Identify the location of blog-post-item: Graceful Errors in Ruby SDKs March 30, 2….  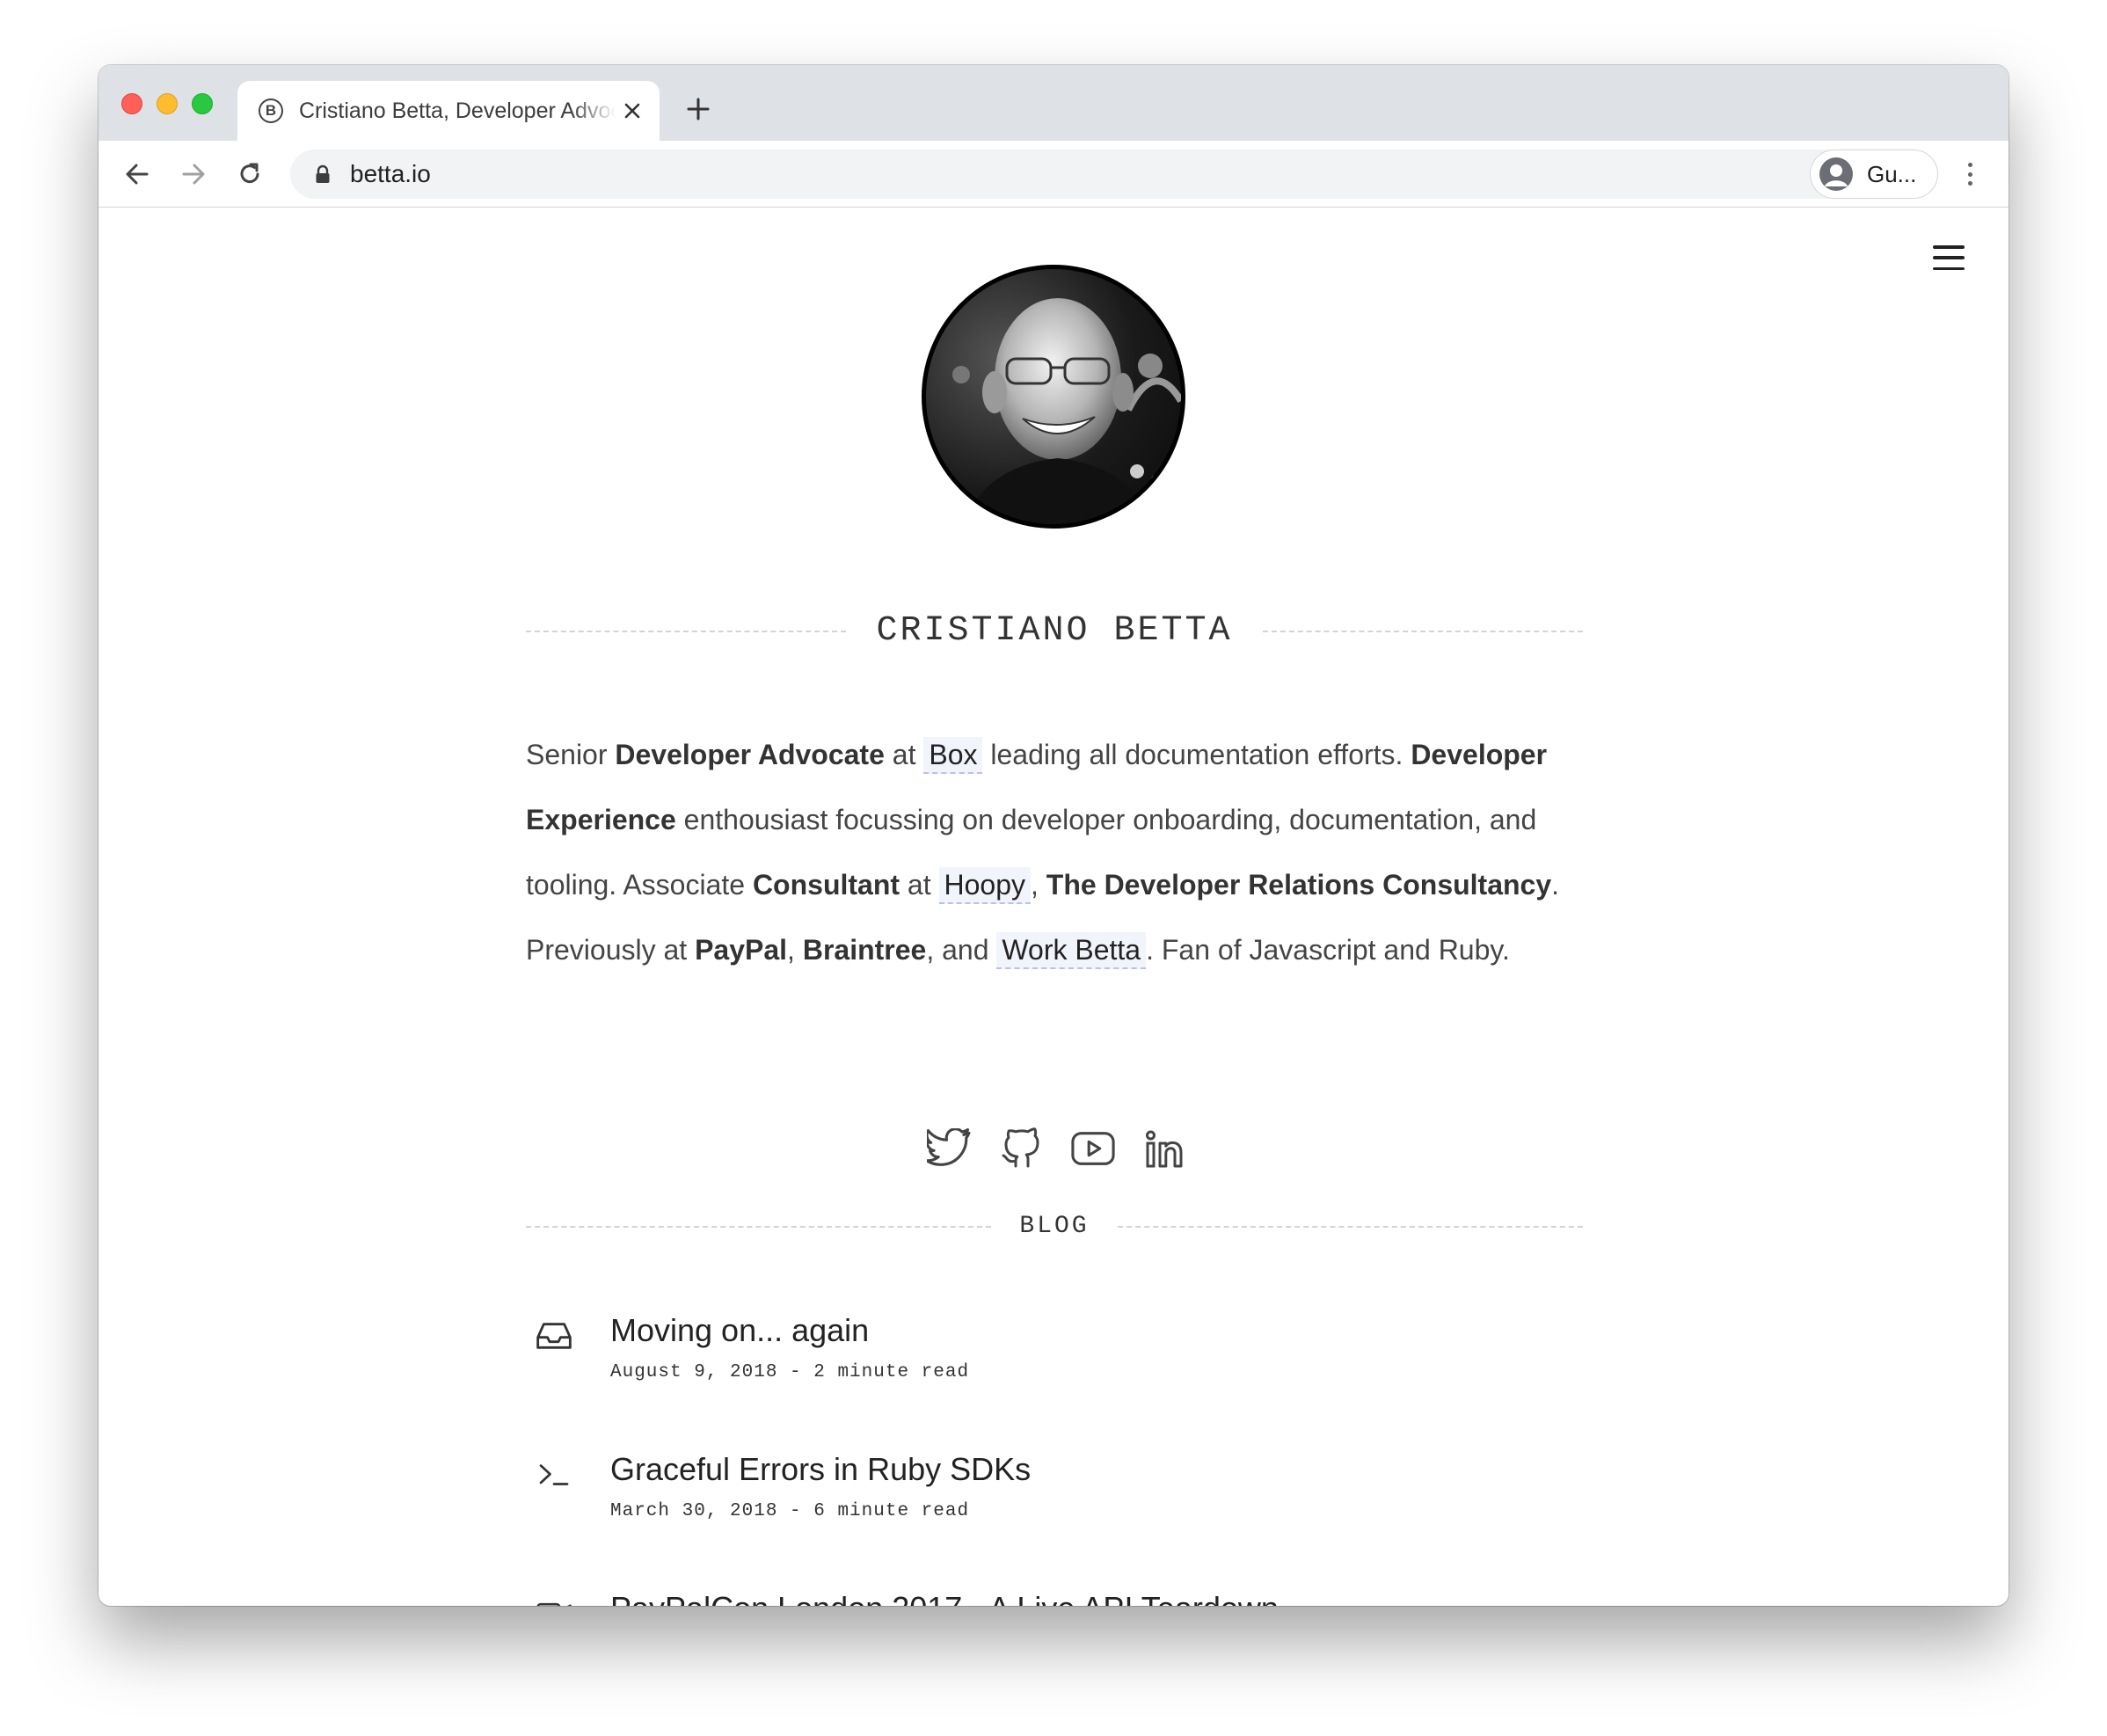
(1054, 1520).